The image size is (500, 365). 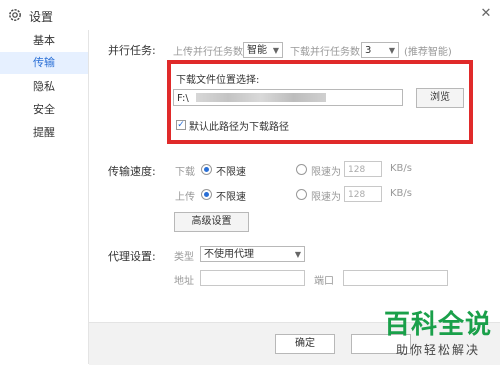 I want to click on download-speed-label: 下载, so click(x=185, y=172).